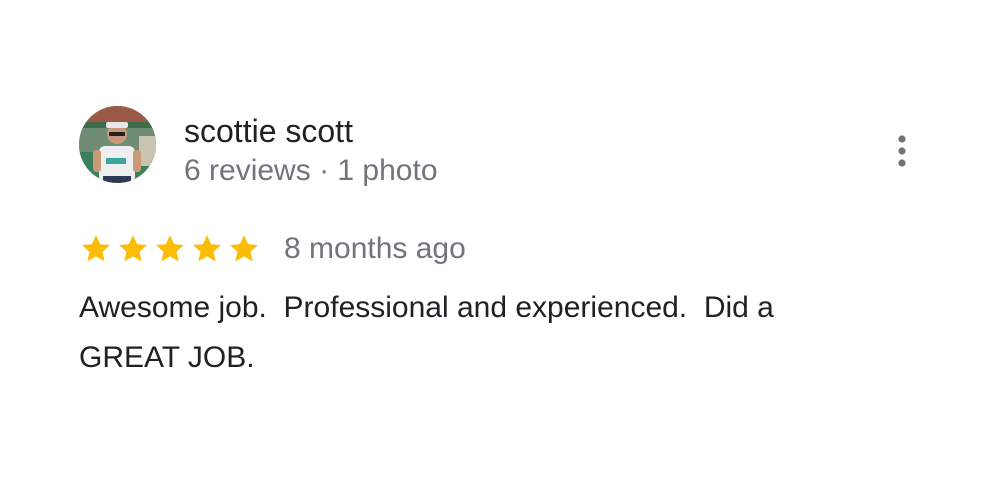 Image resolution: width=1000 pixels, height=500 pixels. Describe the element at coordinates (268, 131) in the screenshot. I see `author-name: scottie scott` at that location.